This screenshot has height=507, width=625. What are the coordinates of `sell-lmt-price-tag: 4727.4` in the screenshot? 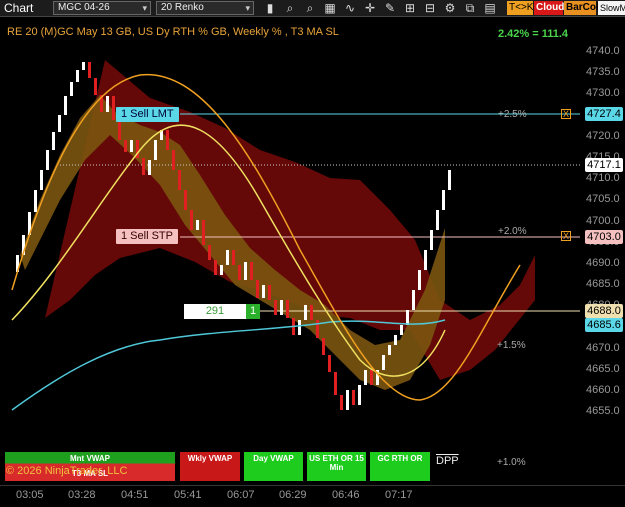 It's located at (604, 114).